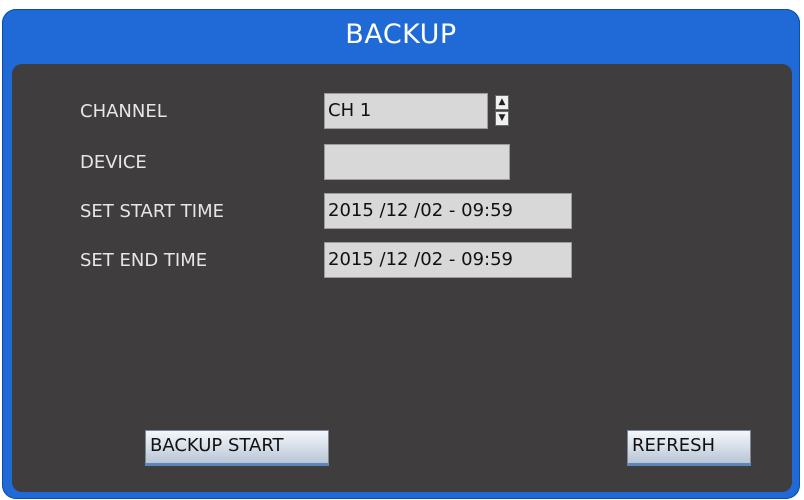 This screenshot has width=804, height=500. I want to click on device-label: DEVICE, so click(113, 162).